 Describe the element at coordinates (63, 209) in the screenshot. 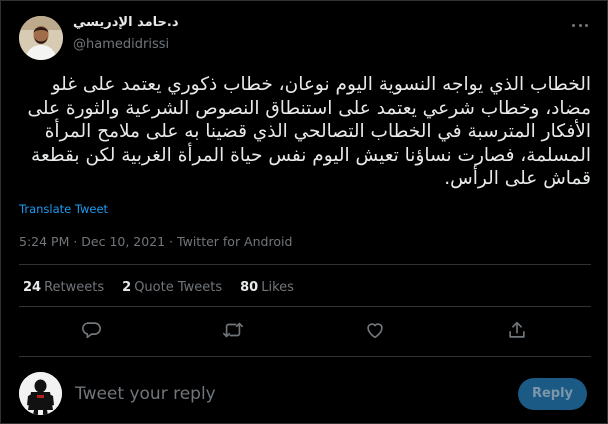

I see `translate-tweet-link: Translate Tweet` at that location.